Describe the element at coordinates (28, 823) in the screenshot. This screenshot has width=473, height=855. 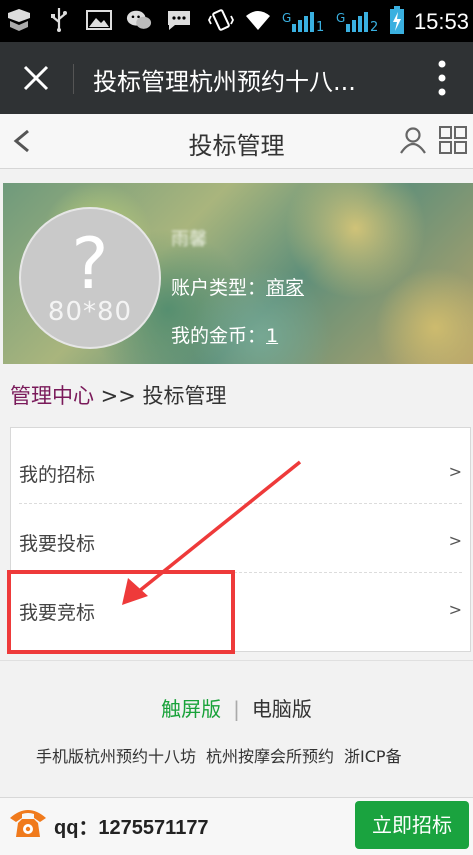
I see `phone-icon` at that location.